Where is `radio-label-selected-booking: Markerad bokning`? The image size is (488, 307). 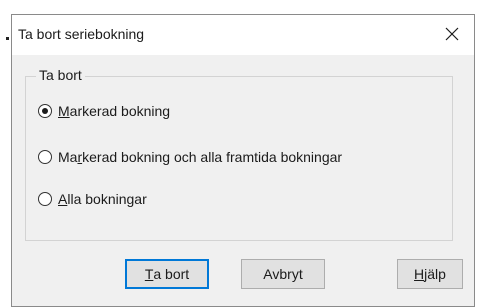
radio-label-selected-booking: Markerad bokning is located at coordinates (114, 111).